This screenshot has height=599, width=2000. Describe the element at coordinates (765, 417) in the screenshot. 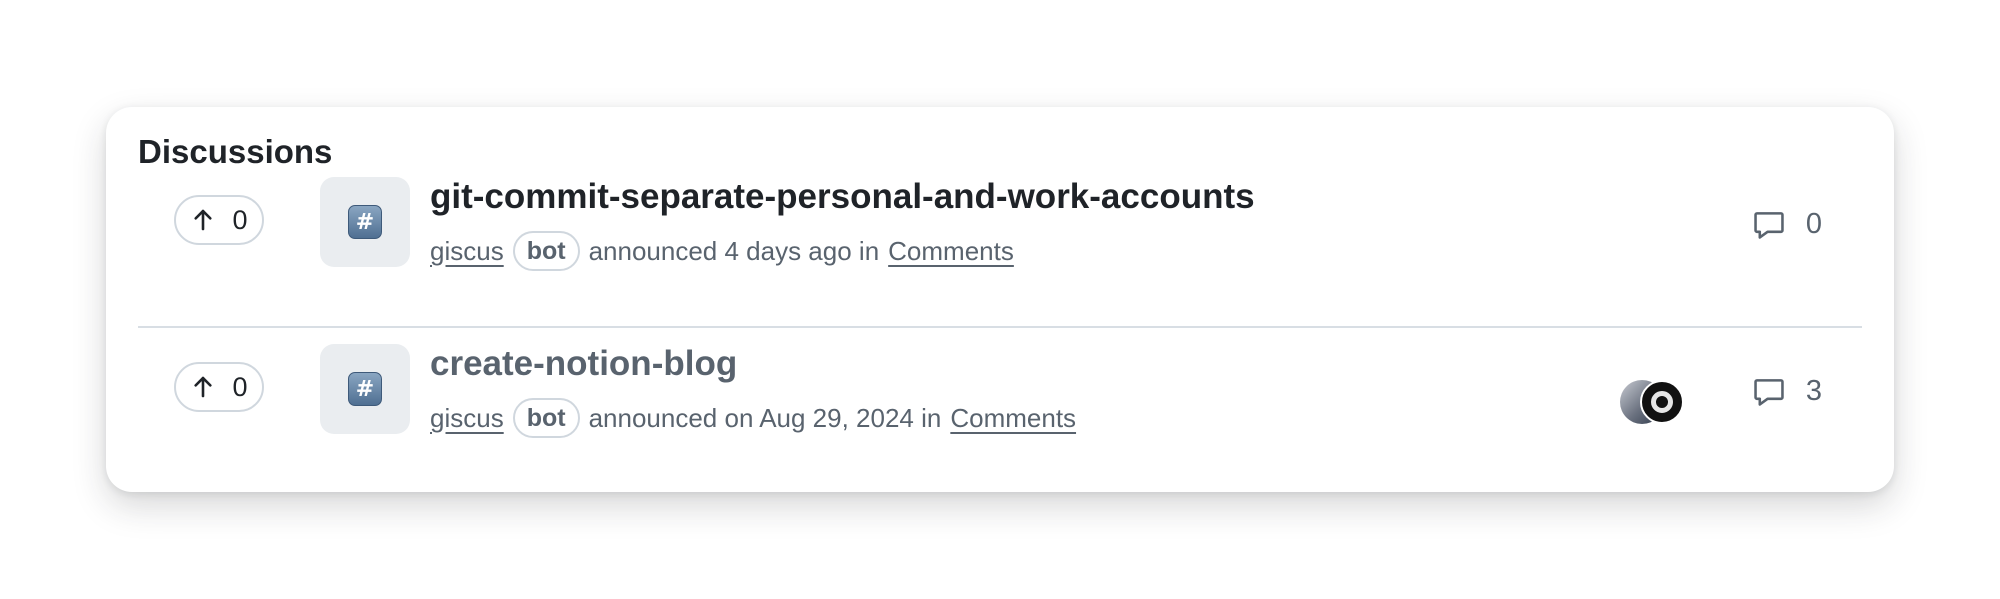

I see `announced-text: announced on Aug 29, 2024 in` at that location.